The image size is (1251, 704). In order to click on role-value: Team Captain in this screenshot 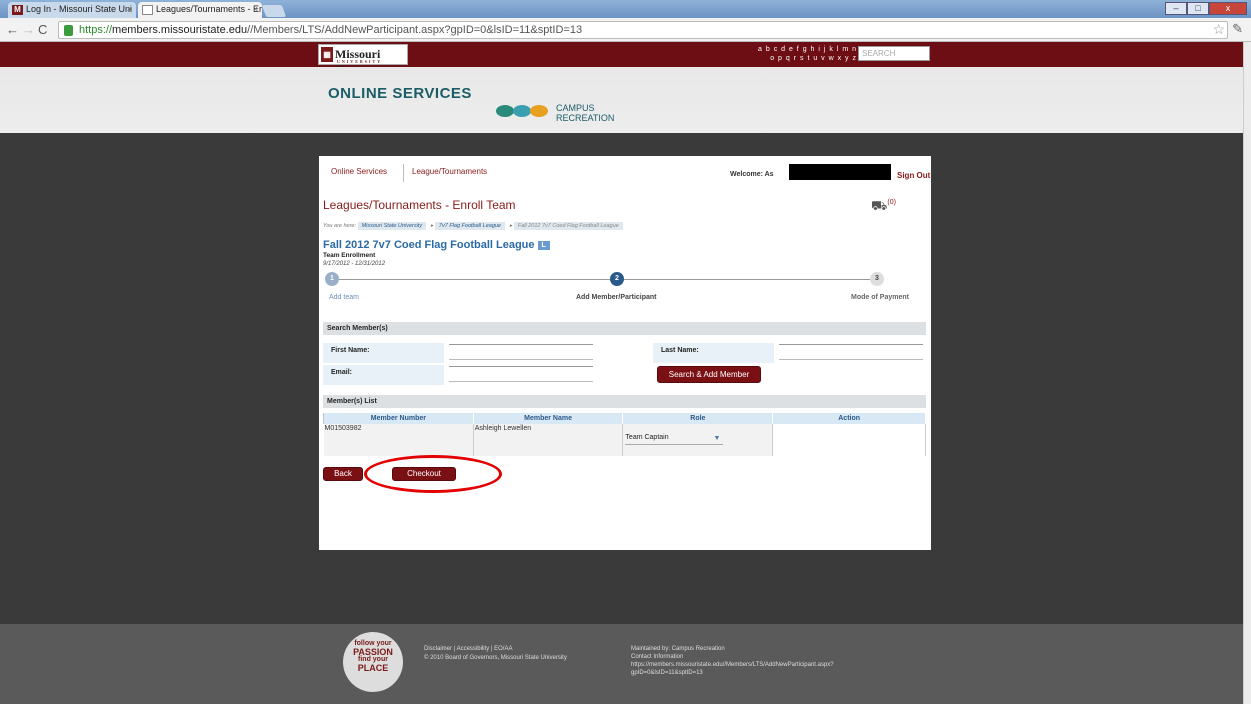, I will do `click(647, 437)`.